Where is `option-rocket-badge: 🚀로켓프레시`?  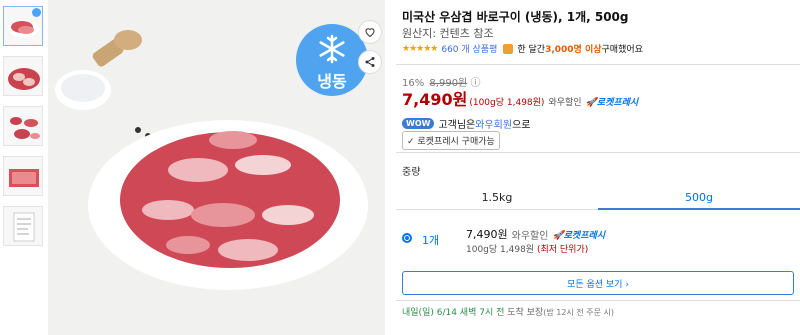
option-rocket-badge: 🚀로켓프레시 is located at coordinates (579, 235).